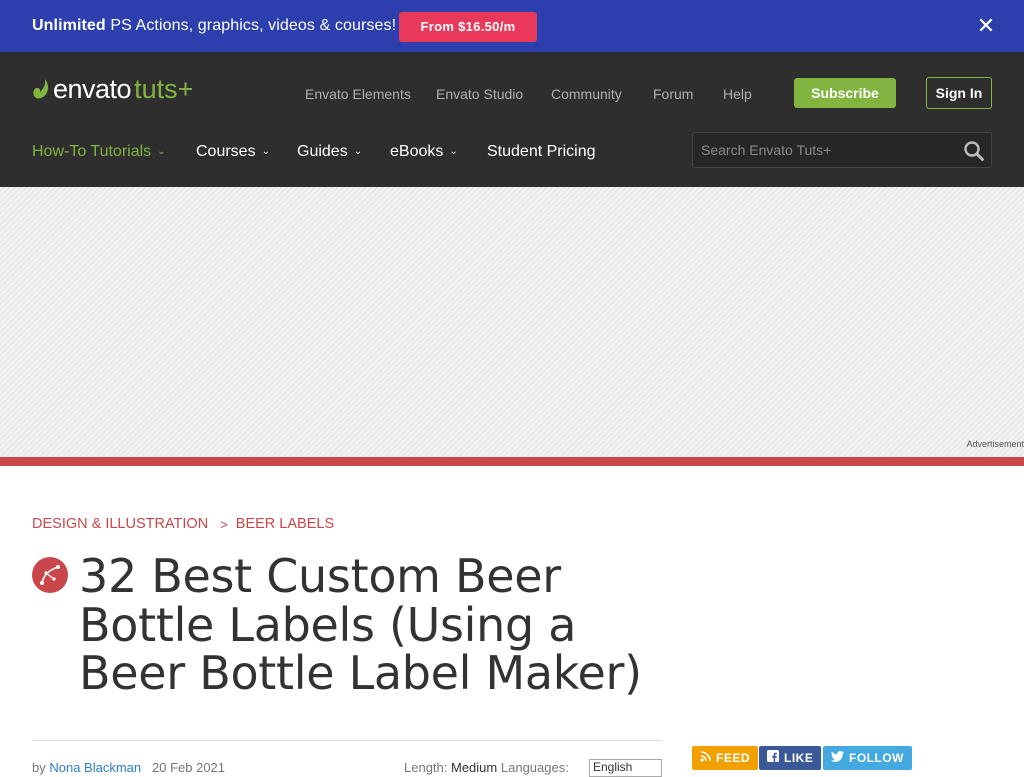 Image resolution: width=1024 pixels, height=777 pixels. I want to click on divider, so click(347, 740).